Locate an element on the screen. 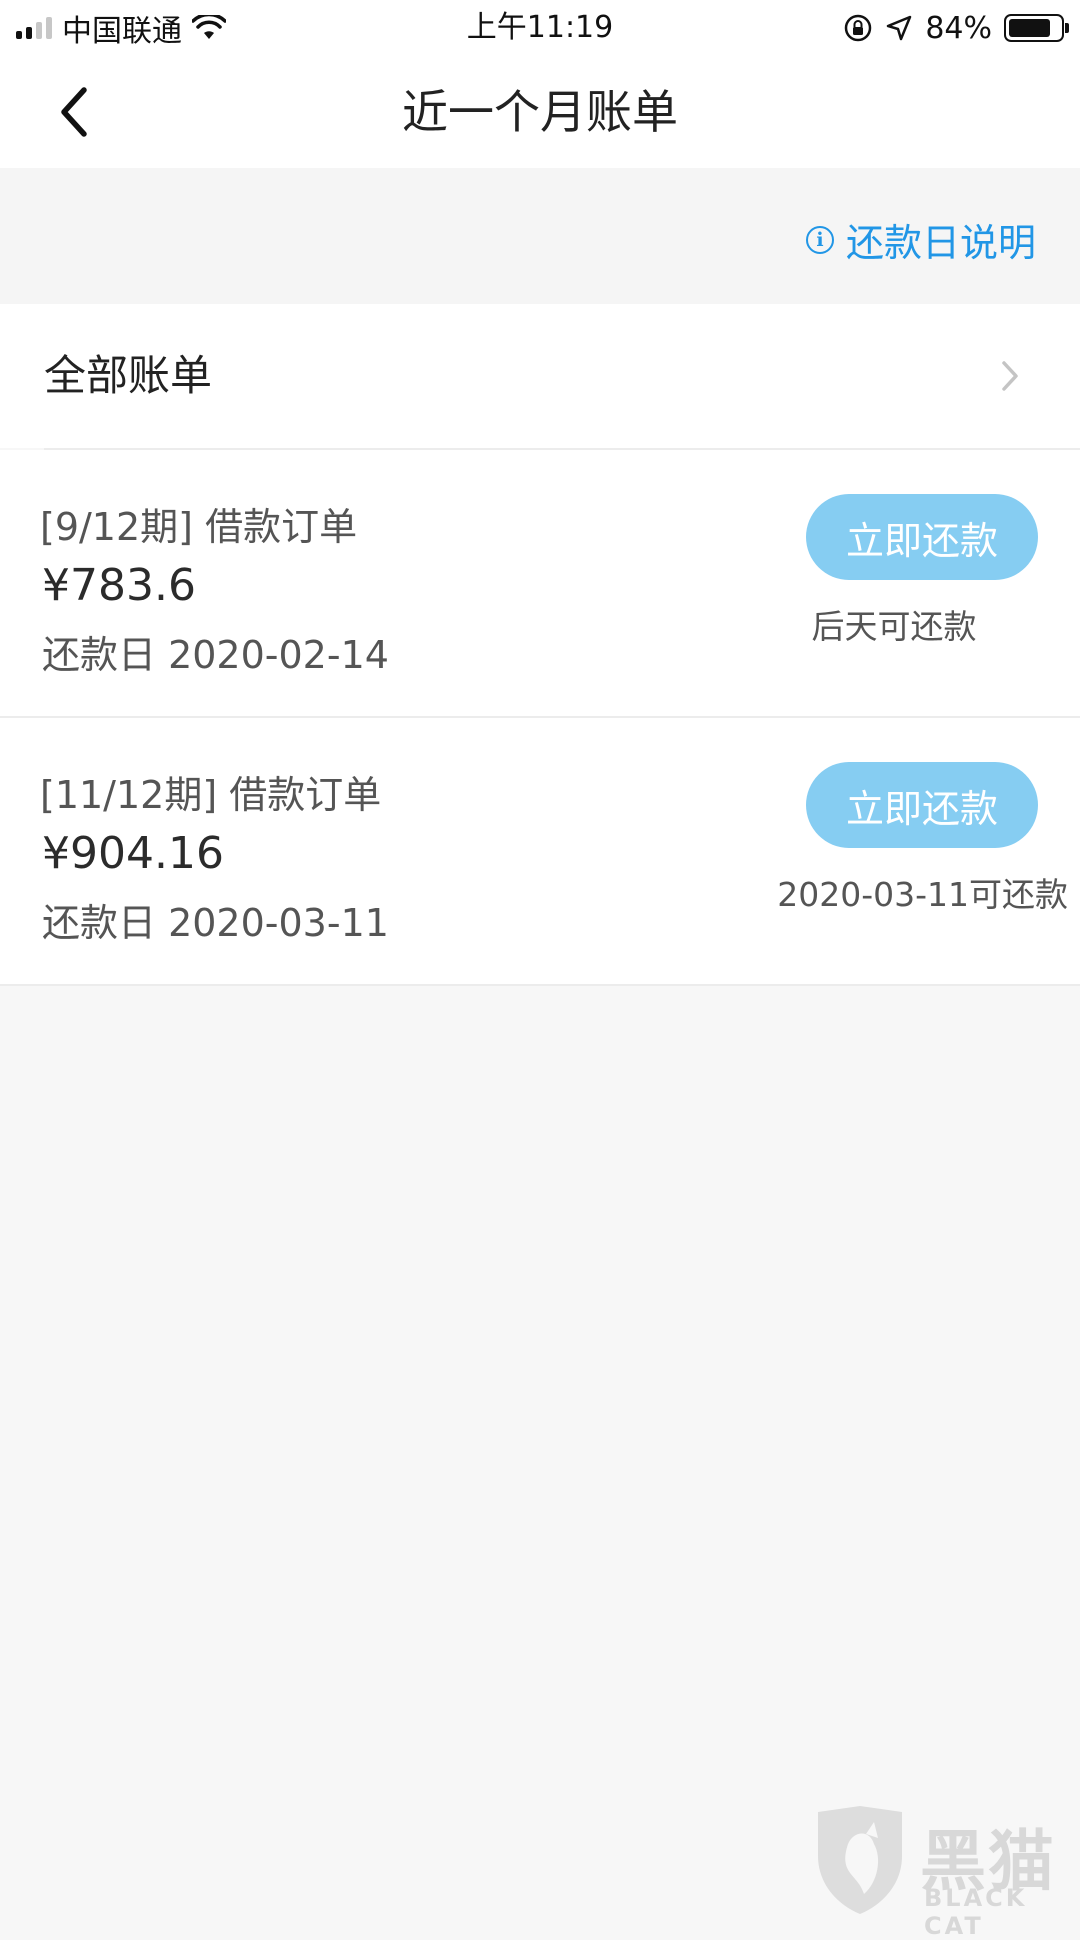  location-icon is located at coordinates (899, 28).